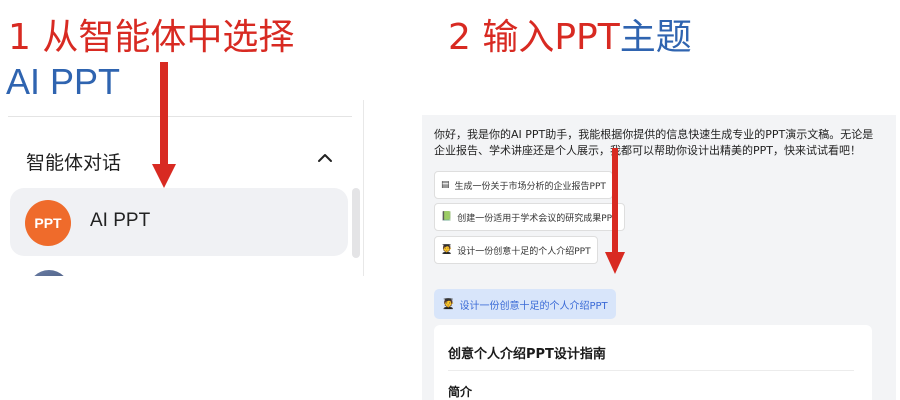 The image size is (900, 400). What do you see at coordinates (615, 211) in the screenshot?
I see `annotation-arrow-right` at bounding box center [615, 211].